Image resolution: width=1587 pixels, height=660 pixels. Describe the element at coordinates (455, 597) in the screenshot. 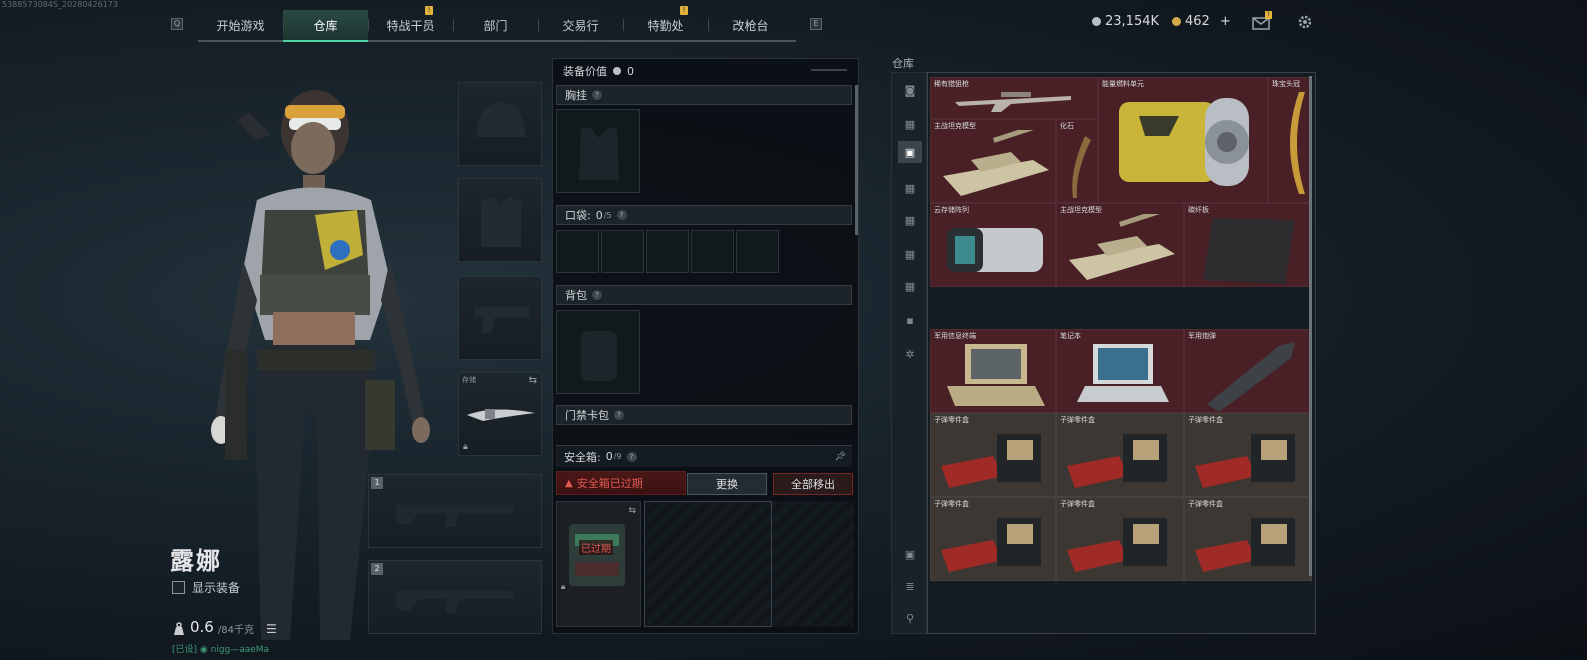

I see `secondary-weapon-slot: 2` at that location.